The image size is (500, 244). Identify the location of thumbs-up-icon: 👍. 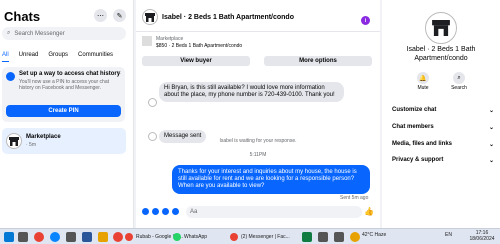
(369, 211).